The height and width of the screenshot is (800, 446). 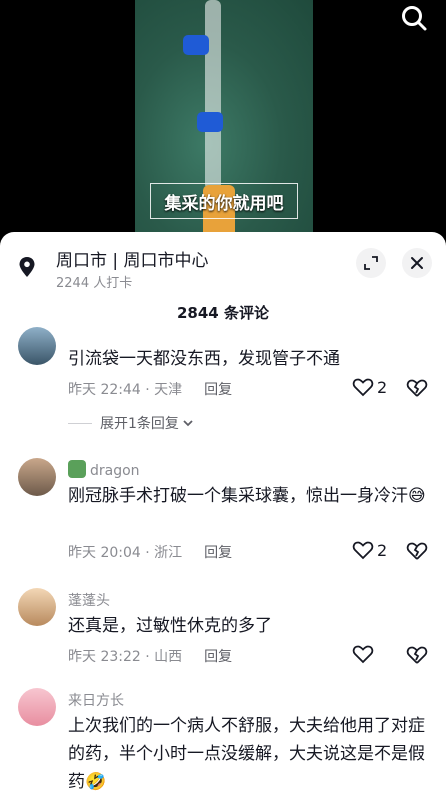 I want to click on chevron-down-icon, so click(x=188, y=423).